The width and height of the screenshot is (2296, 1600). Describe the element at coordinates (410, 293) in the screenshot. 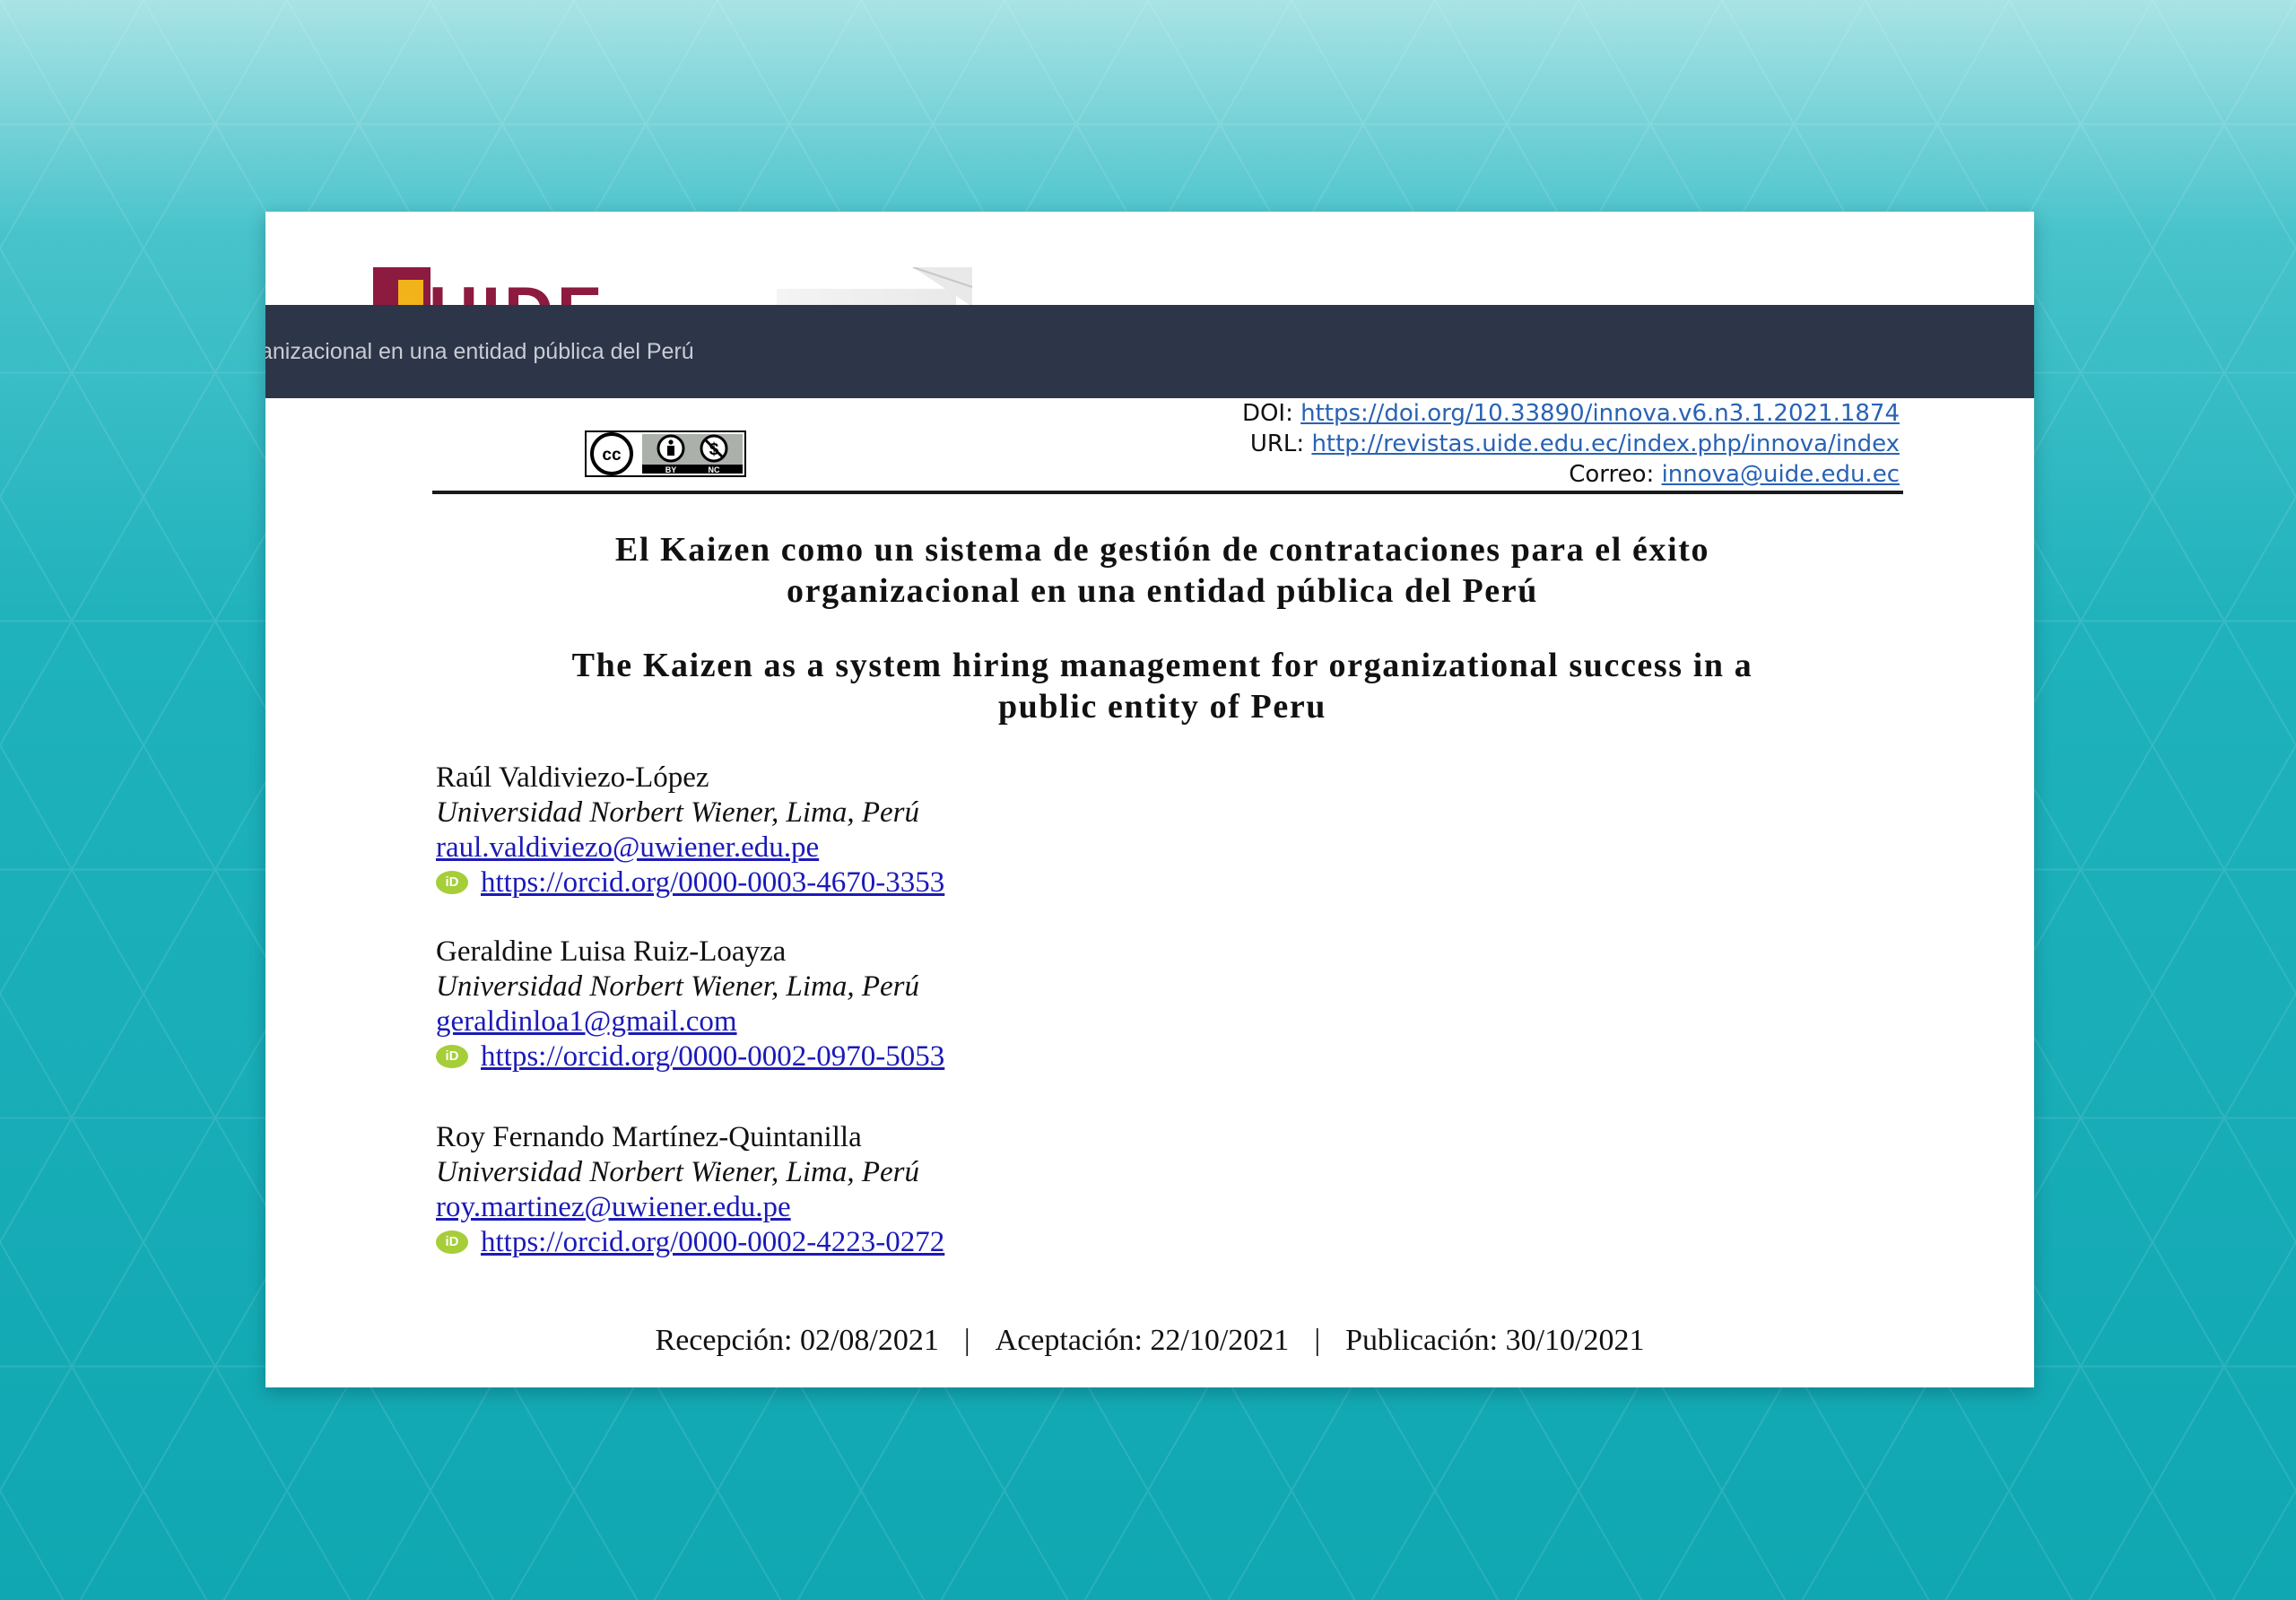

I see `logo-mark-accent` at that location.